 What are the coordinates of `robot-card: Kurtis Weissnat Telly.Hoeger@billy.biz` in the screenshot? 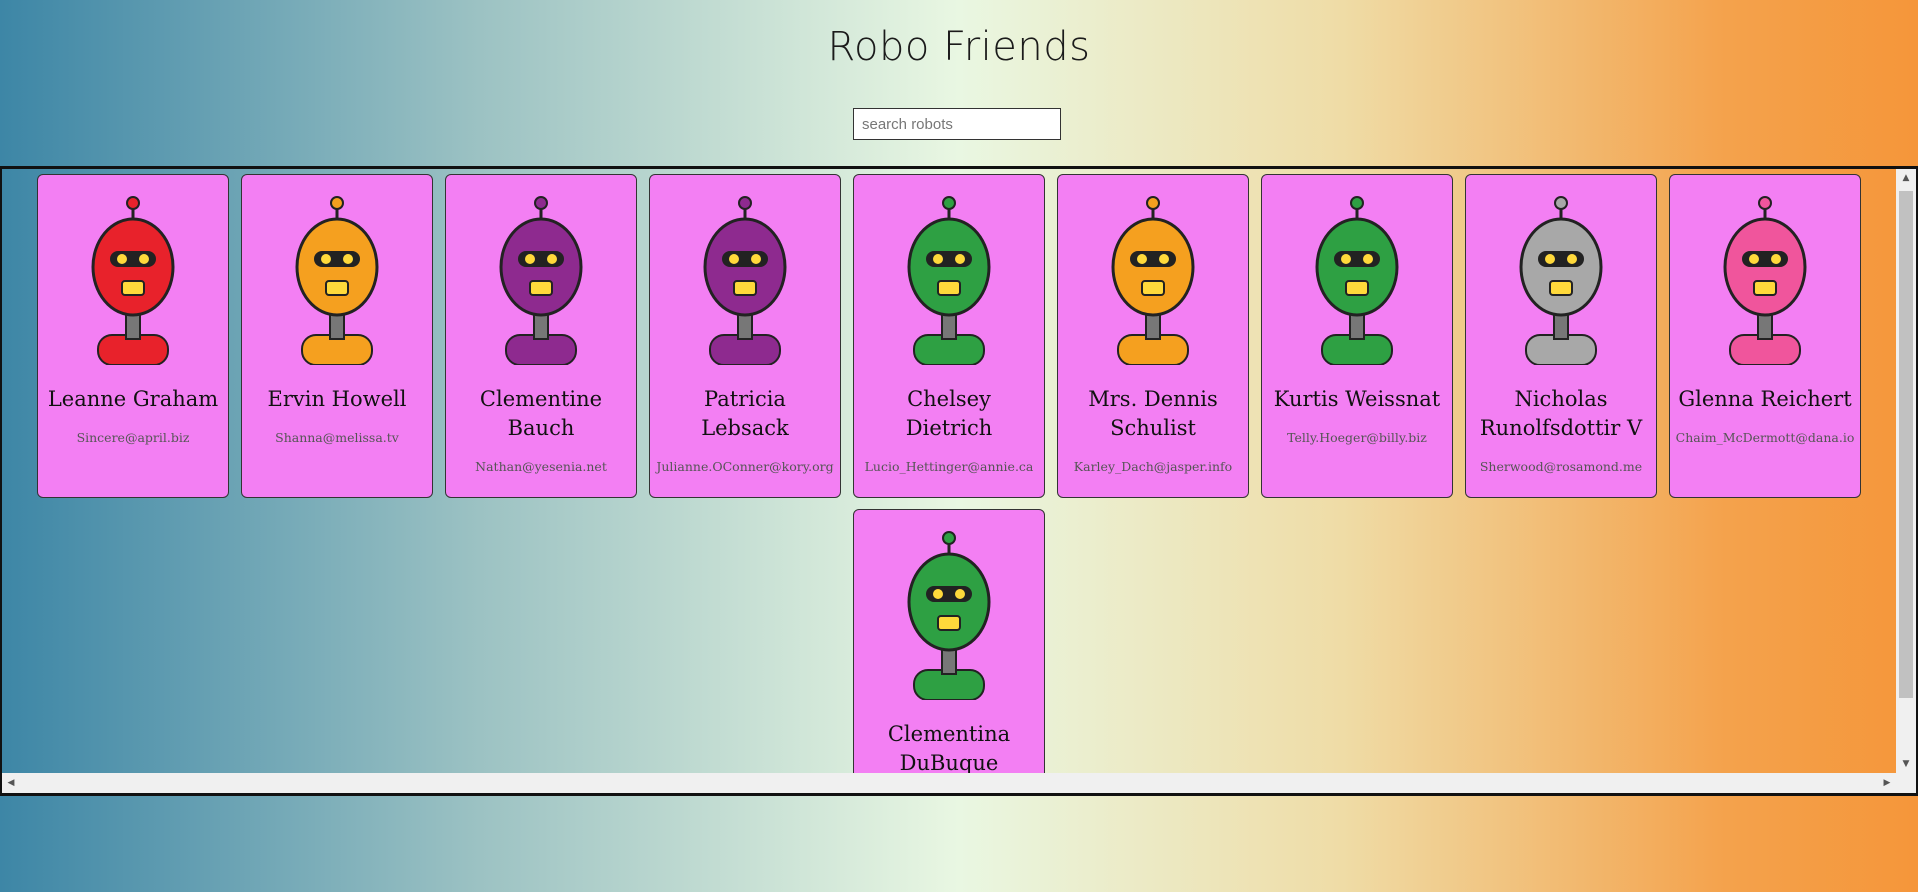 It's located at (1357, 336).